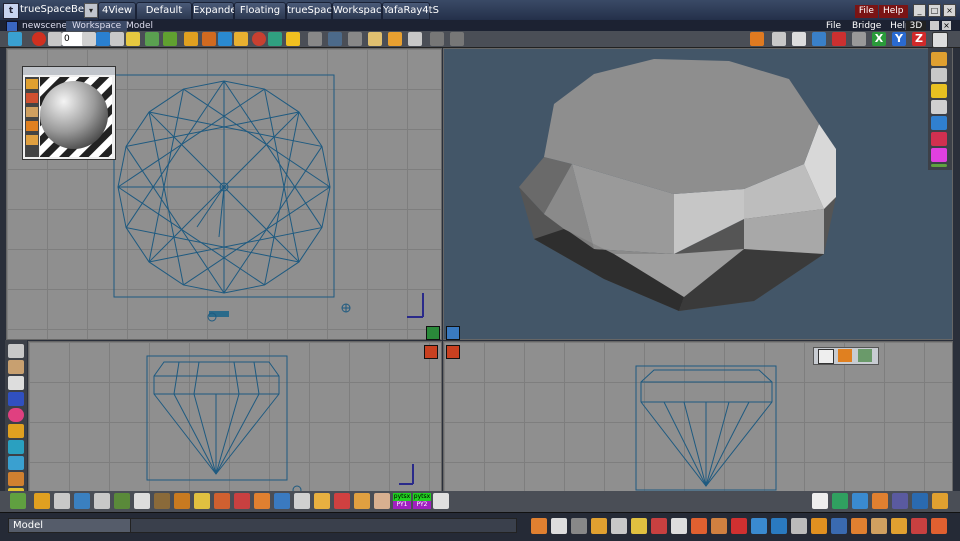  Describe the element at coordinates (382, 501) in the screenshot. I see `avatar-icon` at that location.